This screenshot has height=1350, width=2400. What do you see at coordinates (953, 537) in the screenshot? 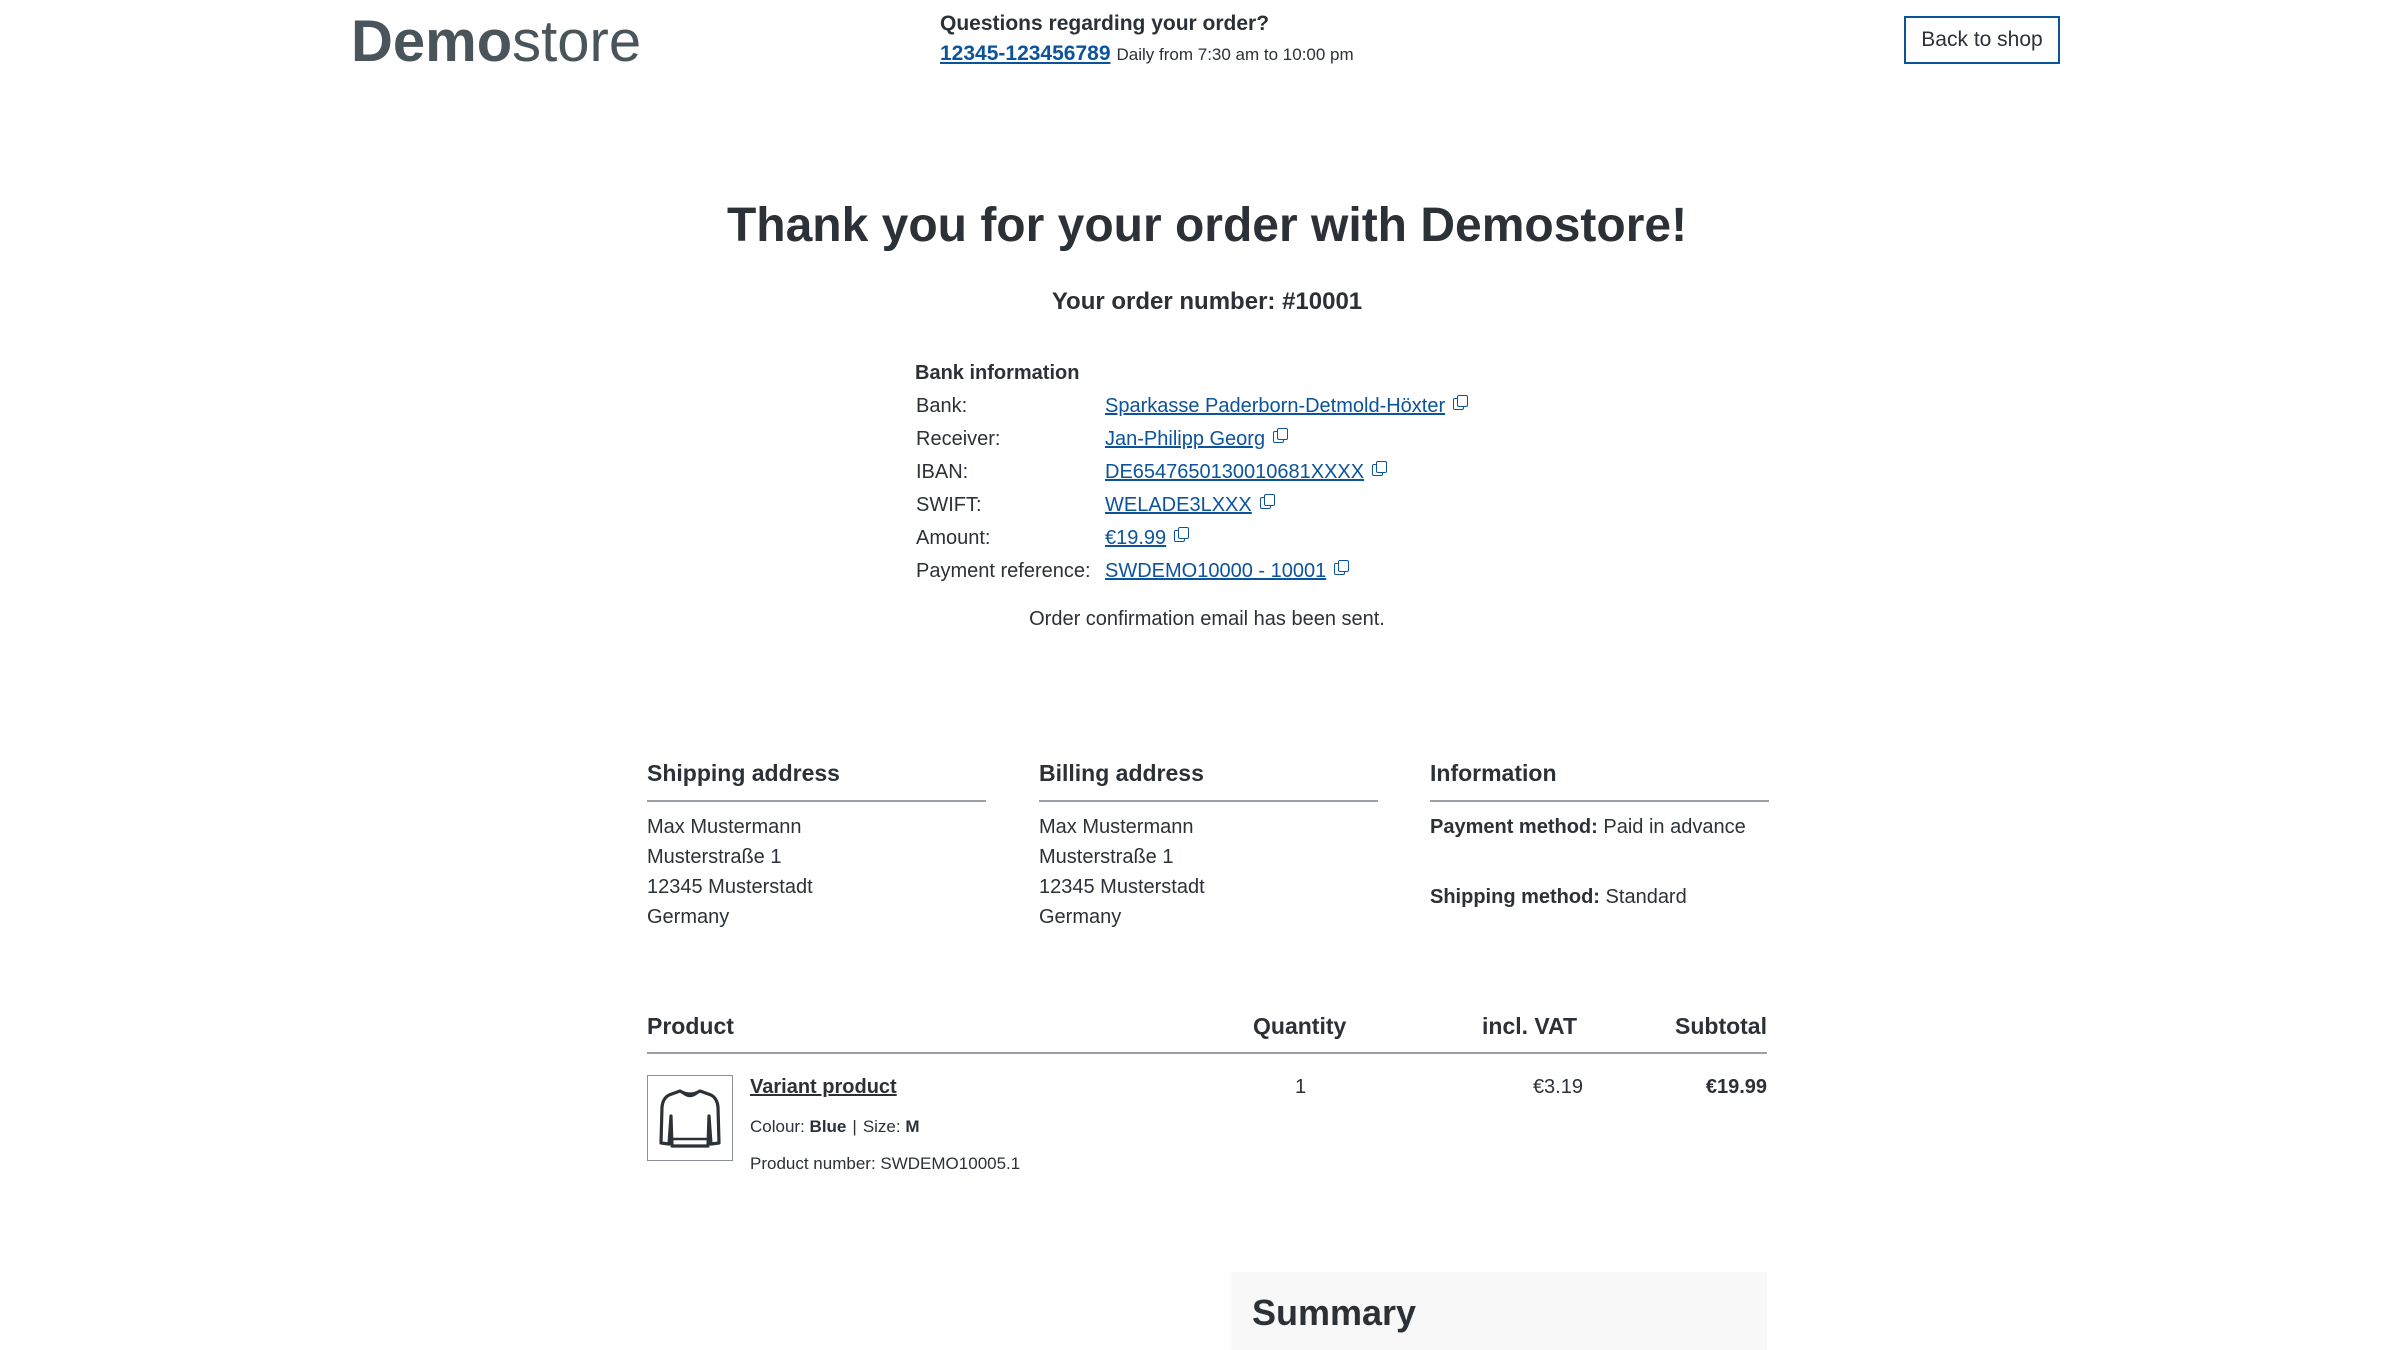
I see `amount-label: Amount:` at bounding box center [953, 537].